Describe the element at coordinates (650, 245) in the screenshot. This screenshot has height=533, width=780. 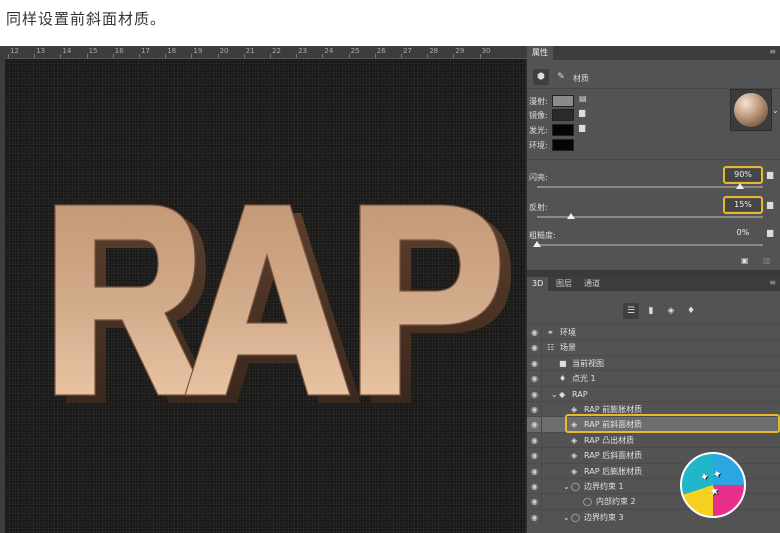
I see `roughness-slider-track` at that location.